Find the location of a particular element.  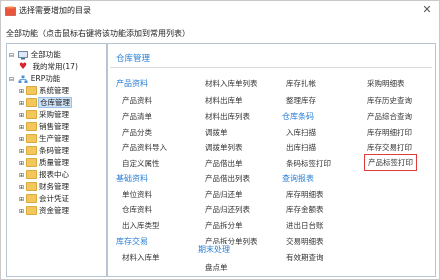

tree-root: ⊟ 全部功能 is located at coordinates (35, 54).